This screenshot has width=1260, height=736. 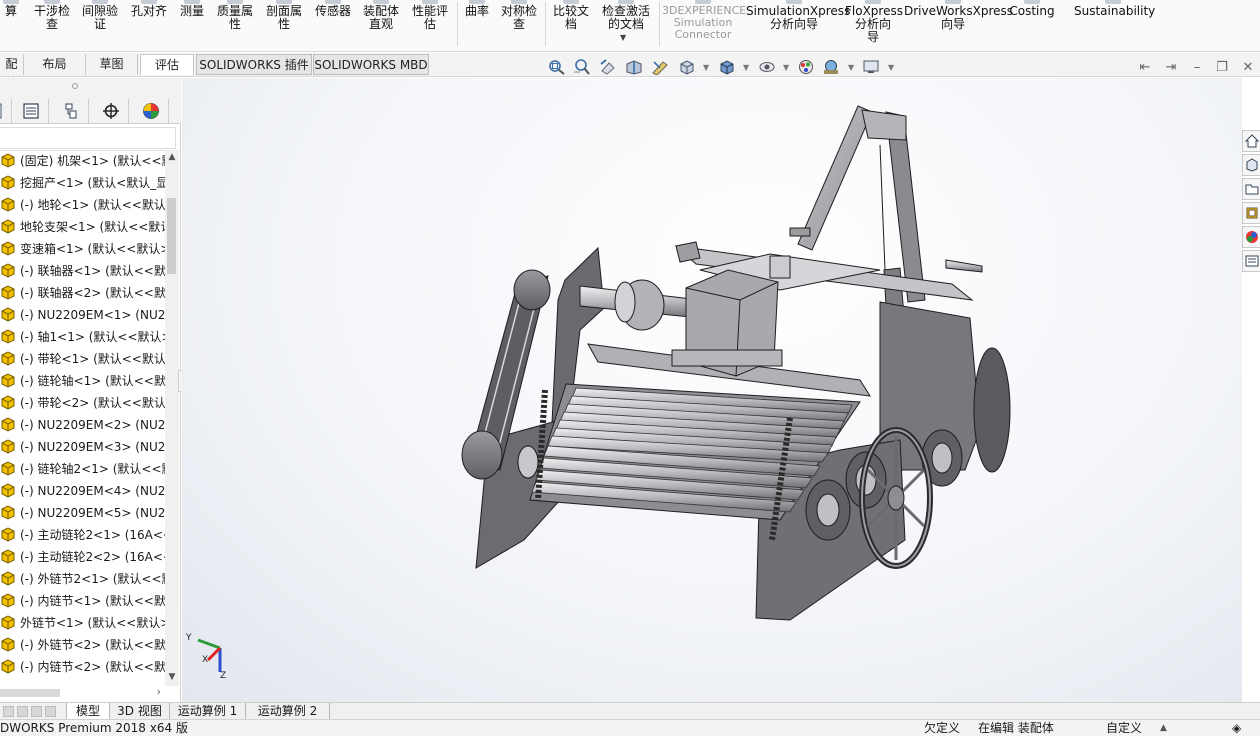 I want to click on clearance-verification-button: 间隙验 证, so click(x=100, y=25).